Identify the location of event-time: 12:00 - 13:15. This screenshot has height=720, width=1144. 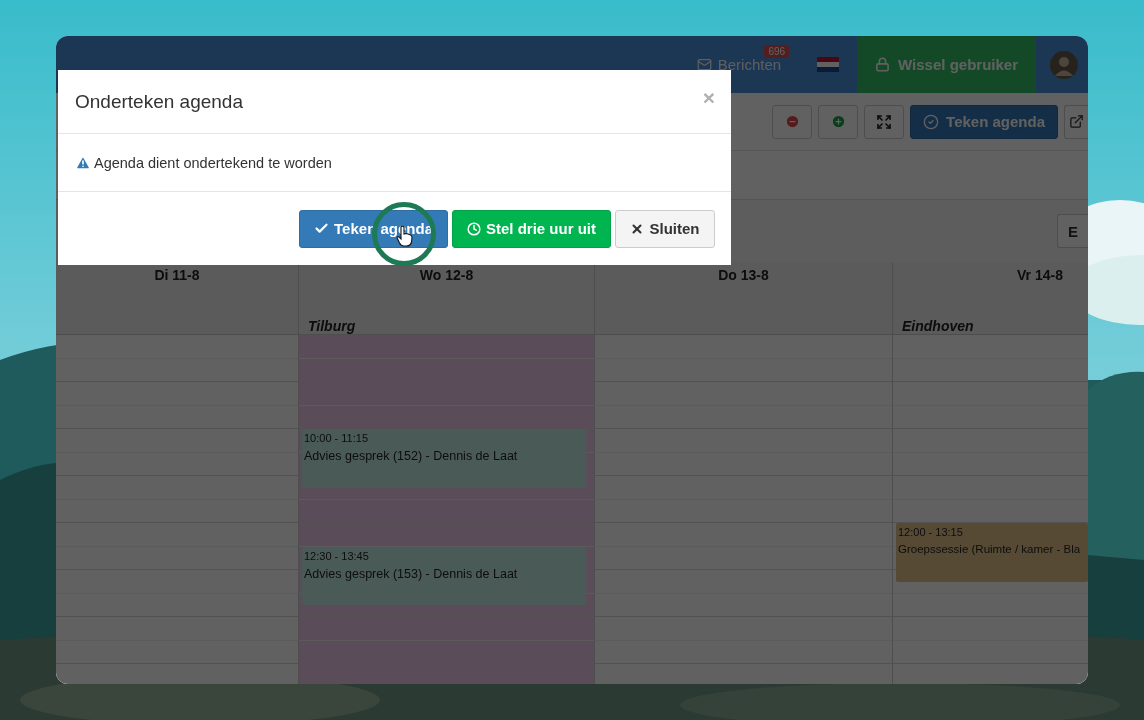
(931, 532).